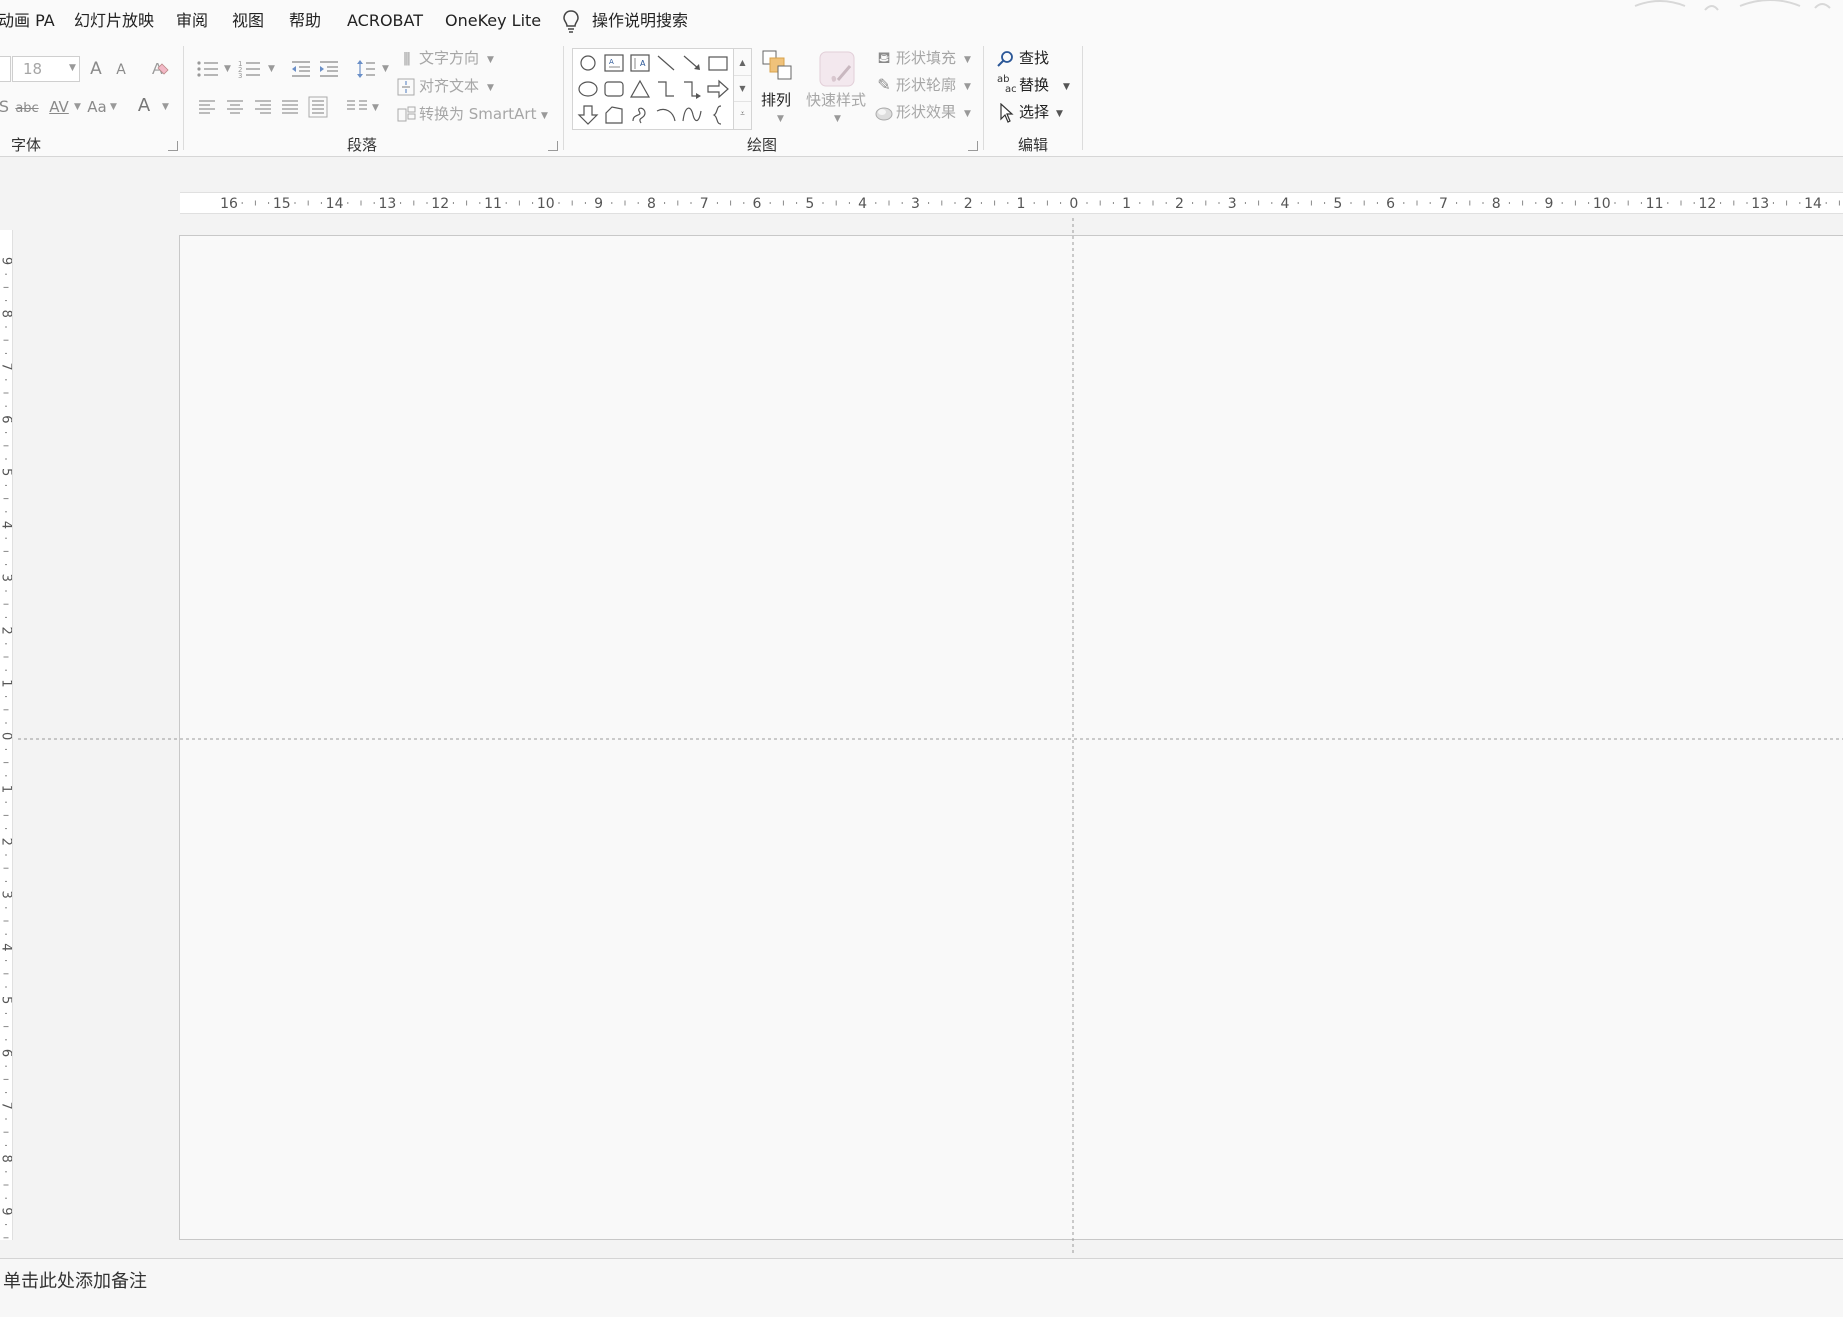 This screenshot has width=1843, height=1317. I want to click on replace-button: ab ac 替换 ▼, so click(1037, 86).